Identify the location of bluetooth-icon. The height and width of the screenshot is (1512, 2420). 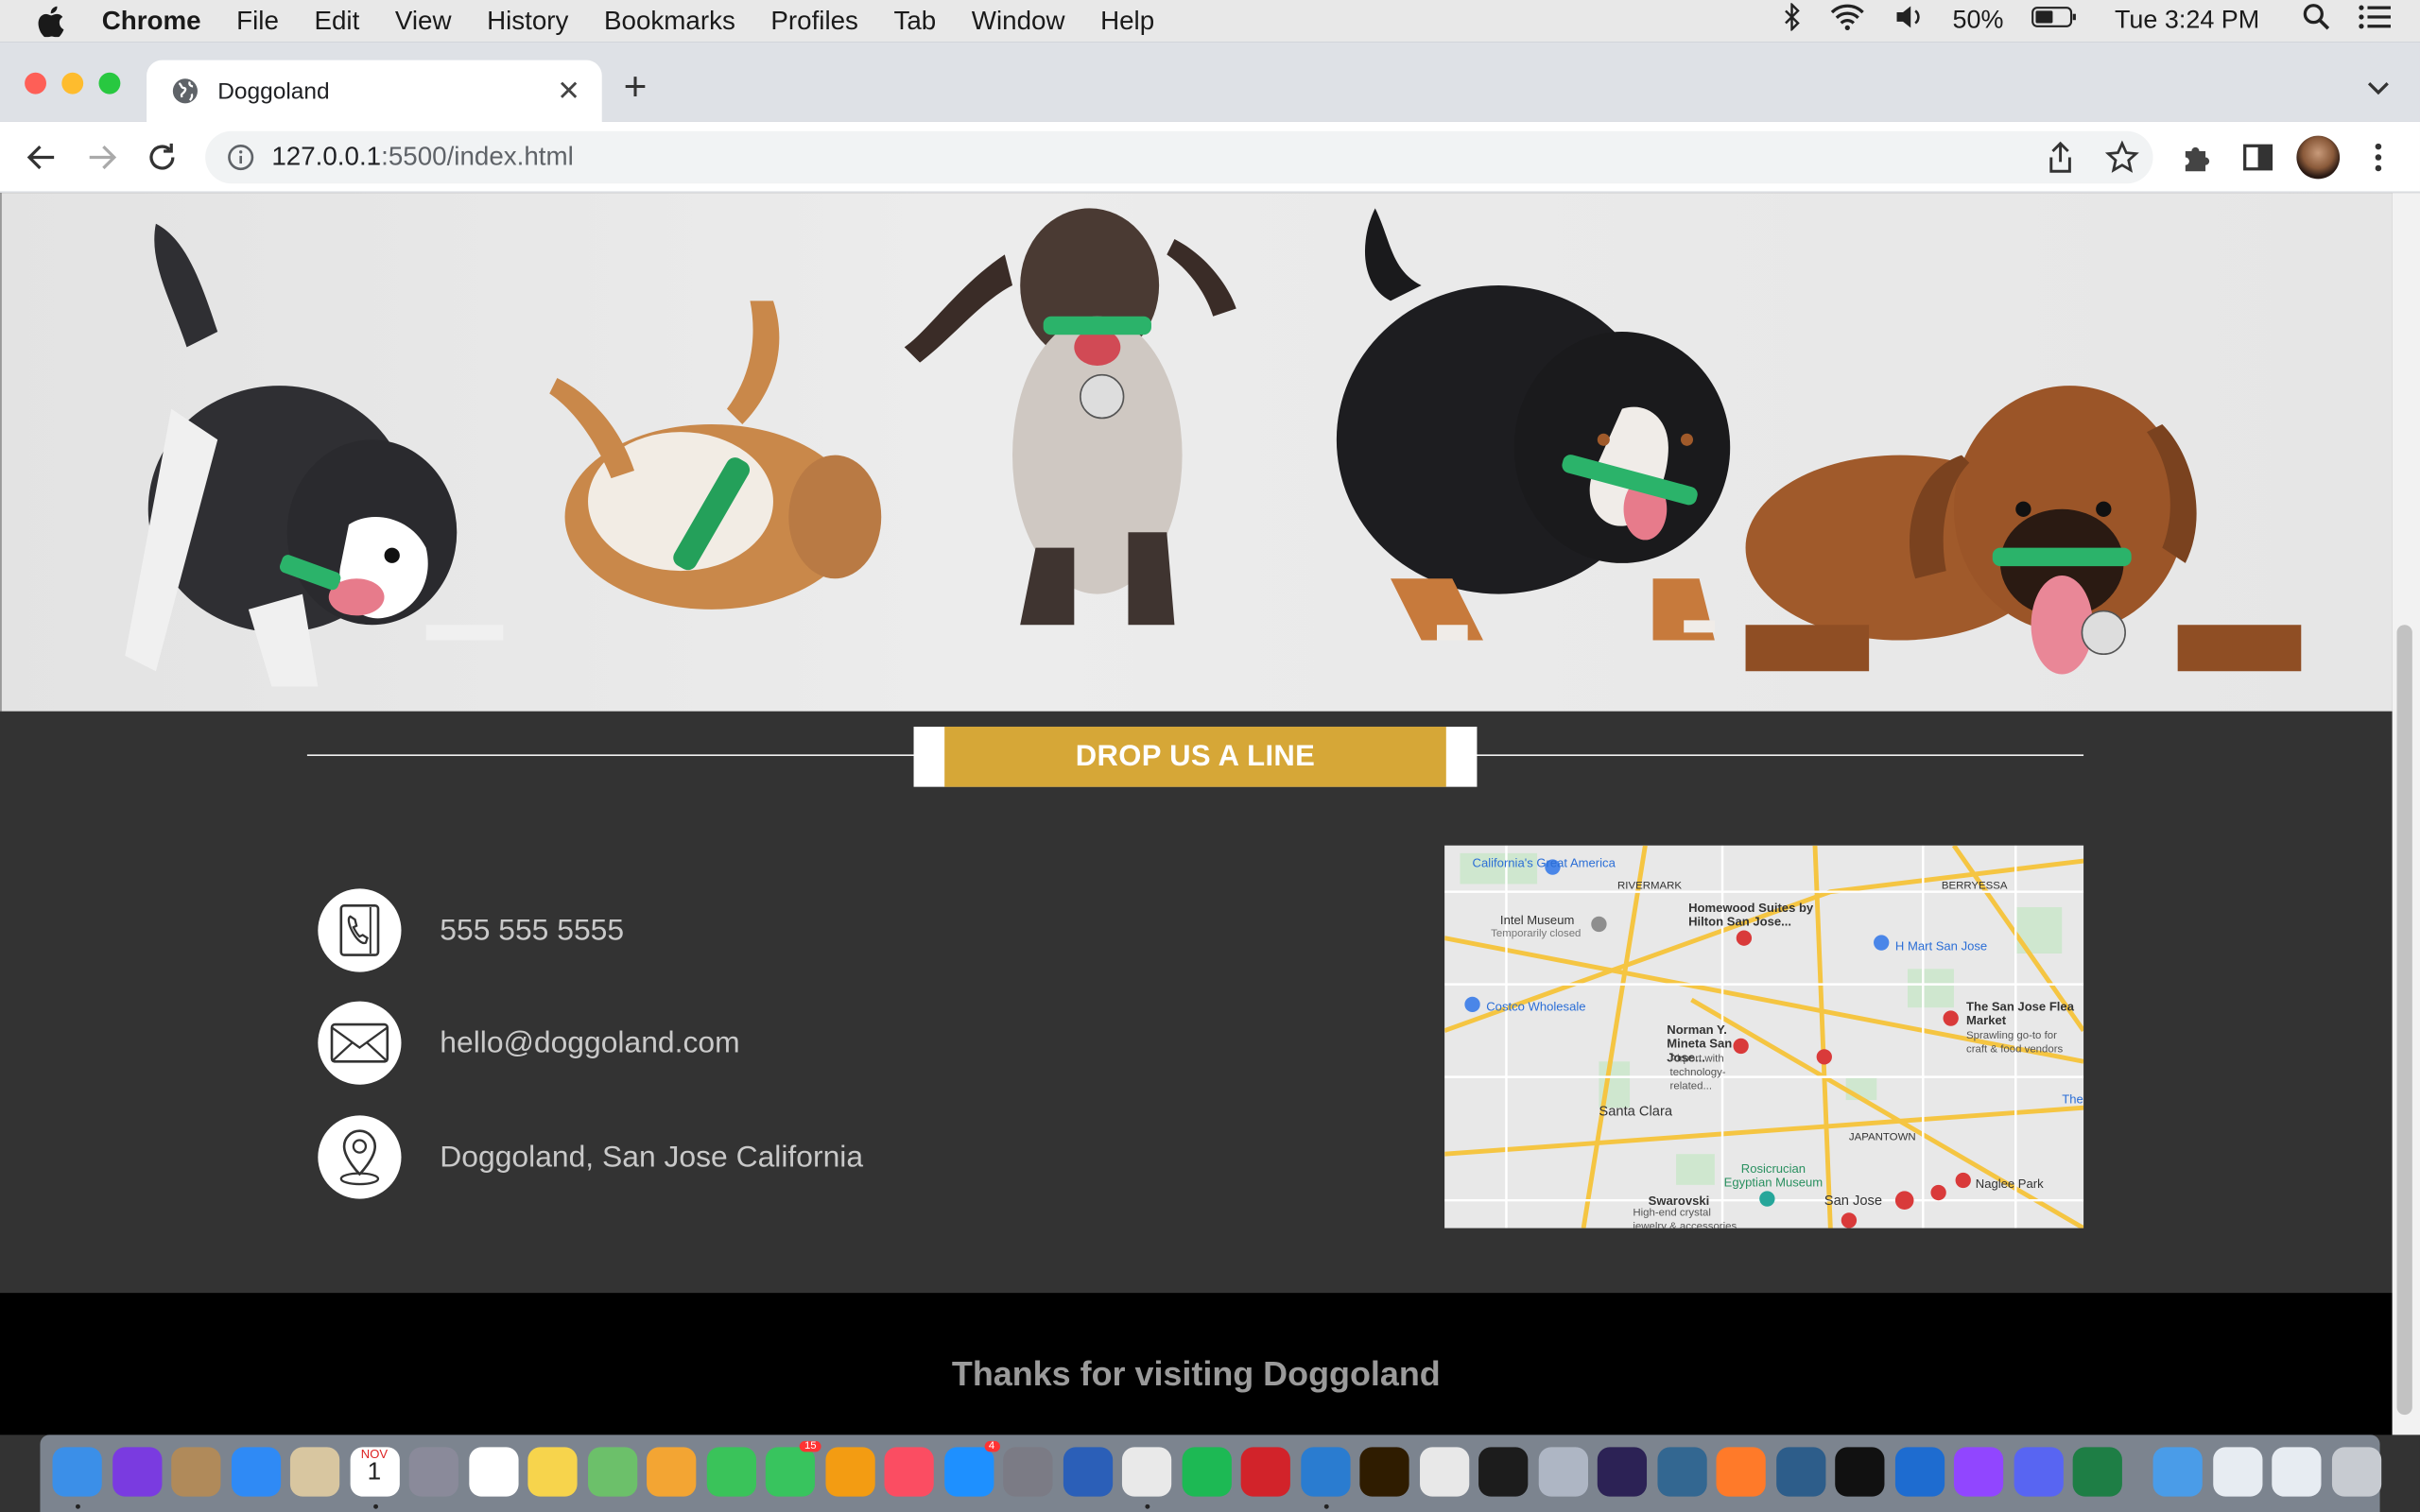
(1793, 20).